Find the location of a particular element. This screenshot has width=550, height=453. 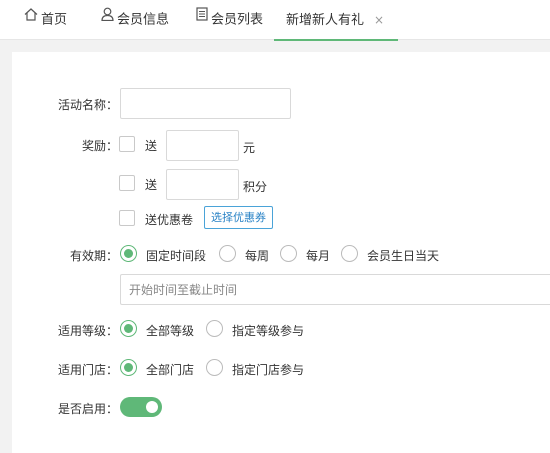

validity-option-fixed: 固定时间段 is located at coordinates (176, 256).